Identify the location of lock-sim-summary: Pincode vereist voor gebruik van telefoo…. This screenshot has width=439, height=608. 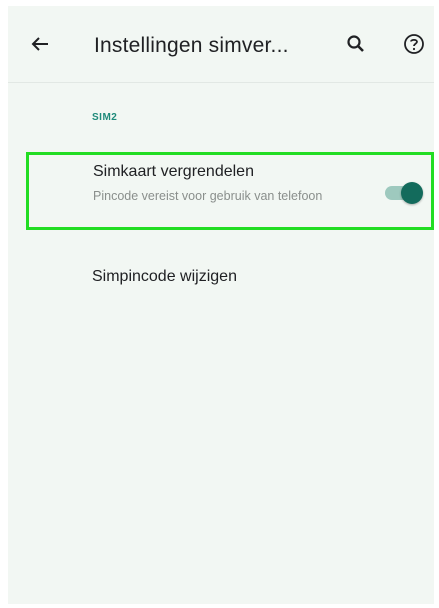
(208, 196).